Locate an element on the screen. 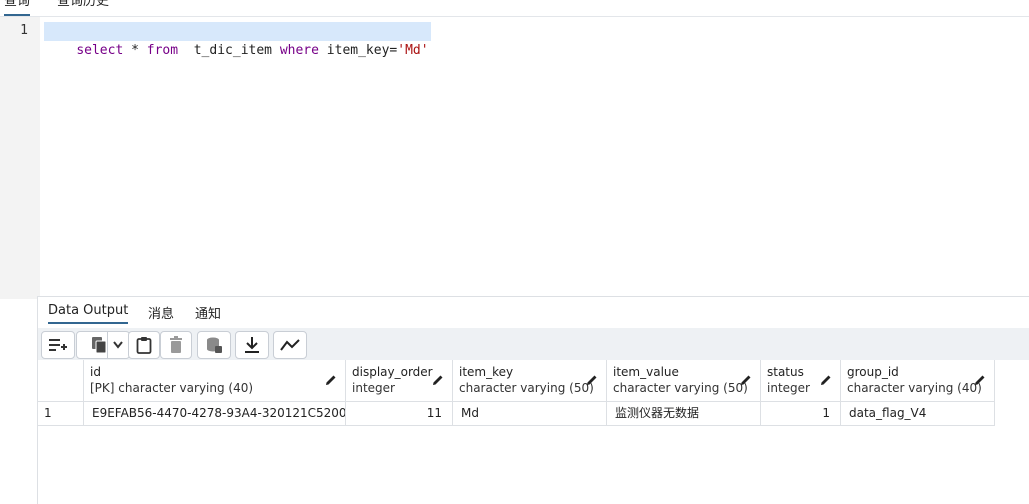  column-header-id: id [PK] character varying (40) is located at coordinates (215, 381).